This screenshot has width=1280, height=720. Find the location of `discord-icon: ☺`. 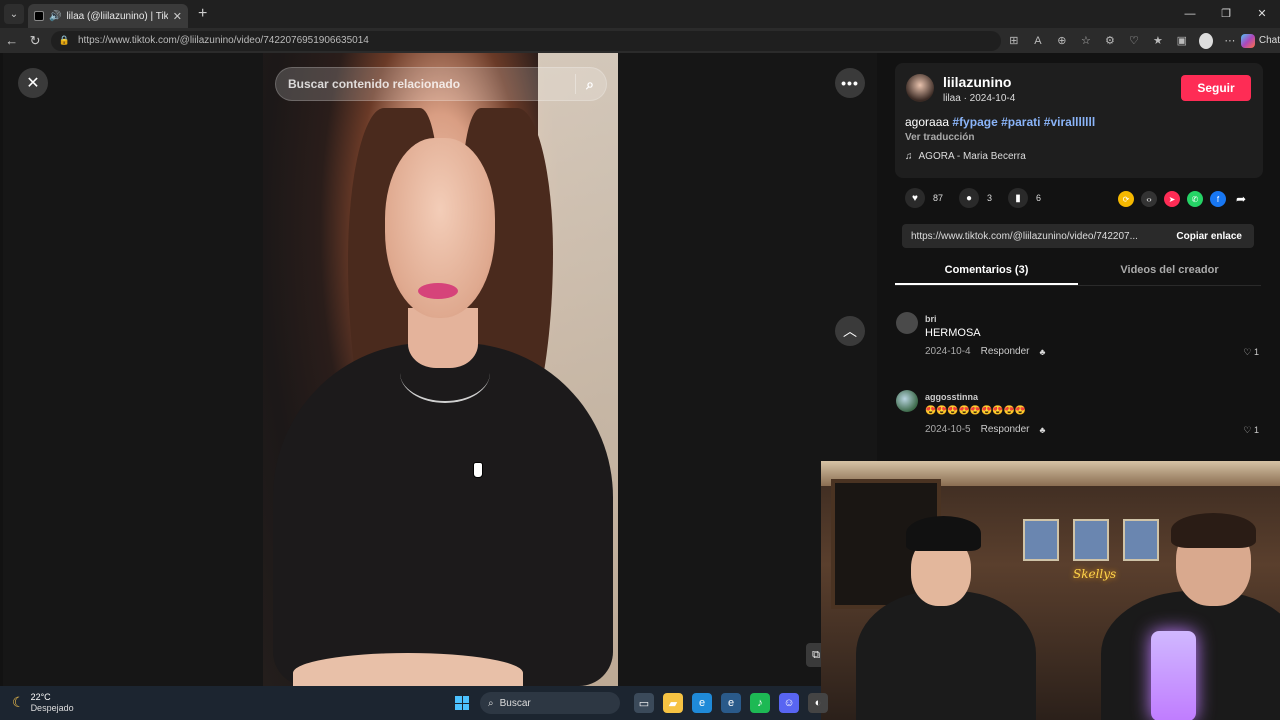

discord-icon: ☺ is located at coordinates (789, 703).